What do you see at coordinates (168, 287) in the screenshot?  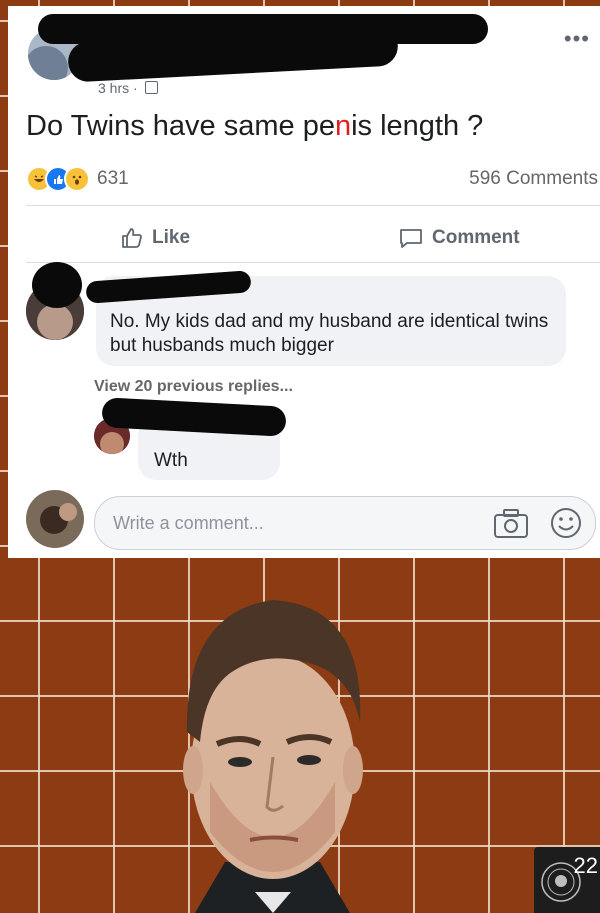 I see `redacted-commenter-name` at bounding box center [168, 287].